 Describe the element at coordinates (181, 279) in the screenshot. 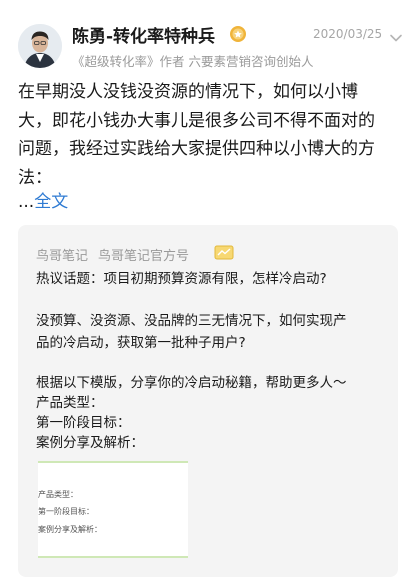

I see `card-topic-line: 热议话题：项目初期预算资源有限，怎样冷启动?` at that location.